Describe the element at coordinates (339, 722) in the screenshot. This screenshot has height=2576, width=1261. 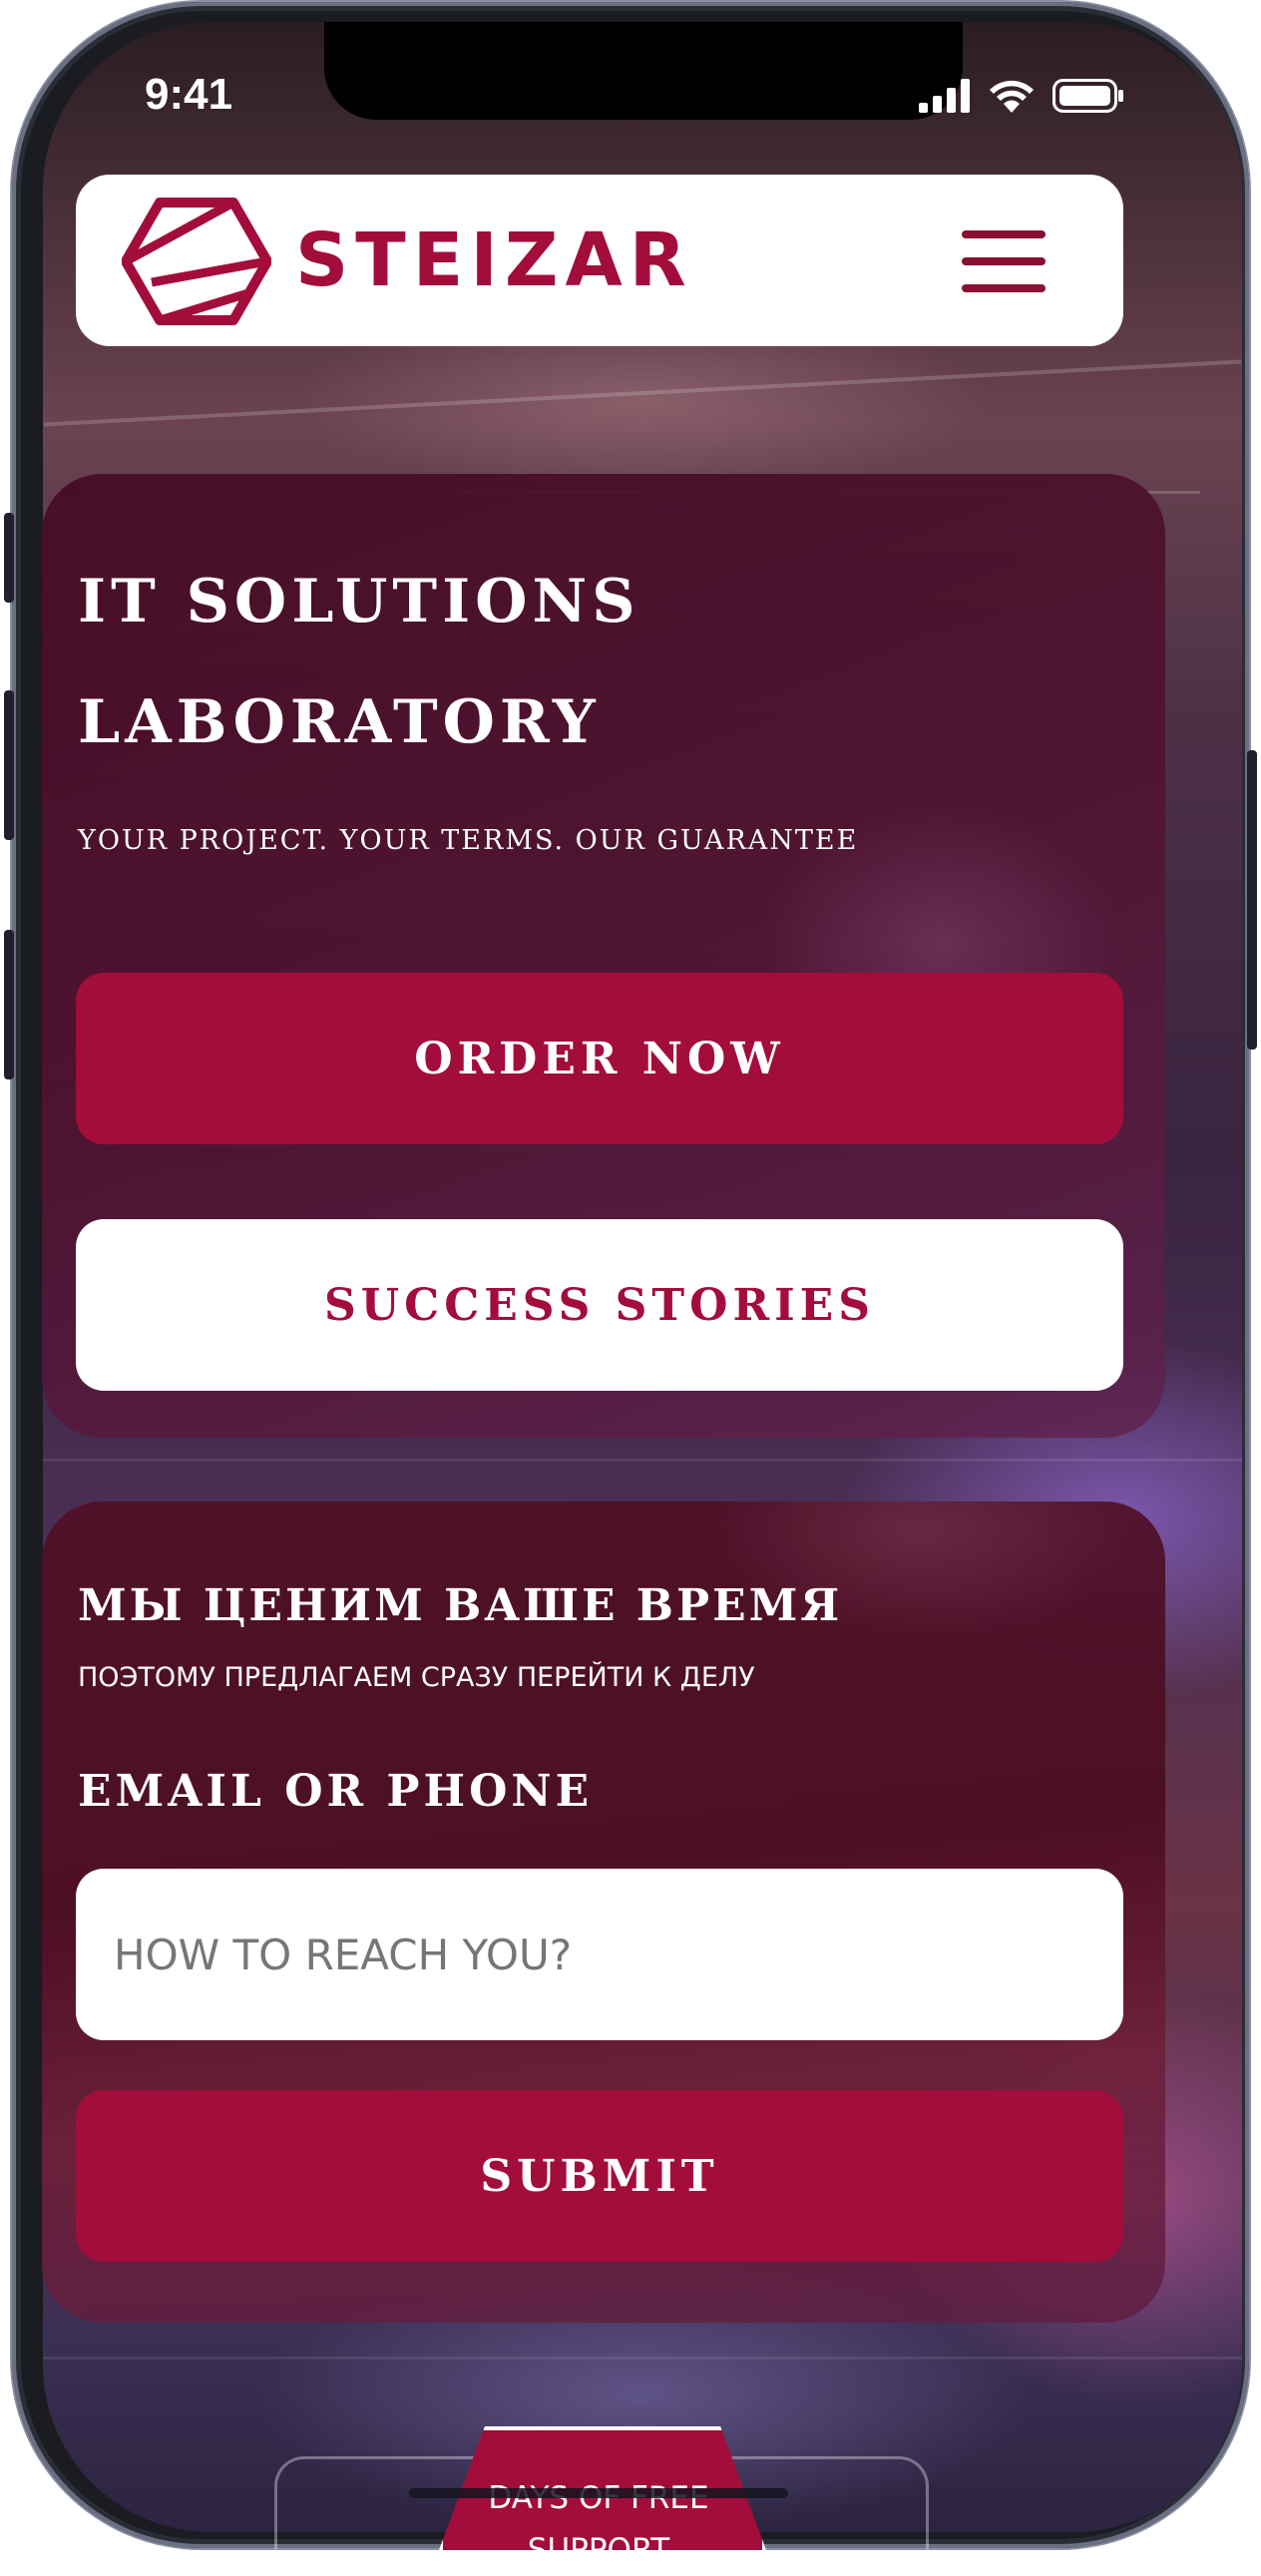
I see `hero-title-line2: LABORATORY` at that location.